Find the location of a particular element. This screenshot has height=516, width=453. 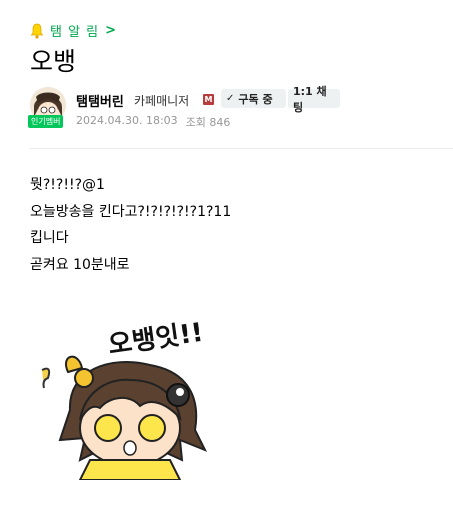

chat-button: 1:1 채팅 is located at coordinates (314, 99).